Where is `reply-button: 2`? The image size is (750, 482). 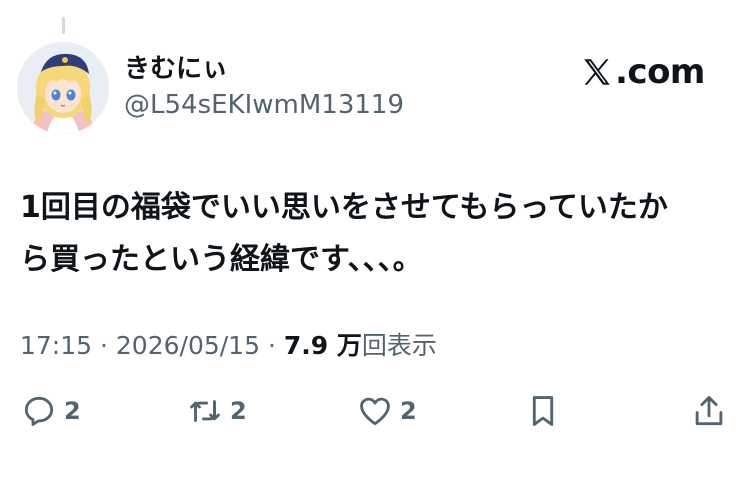
reply-button: 2 is located at coordinates (50, 411).